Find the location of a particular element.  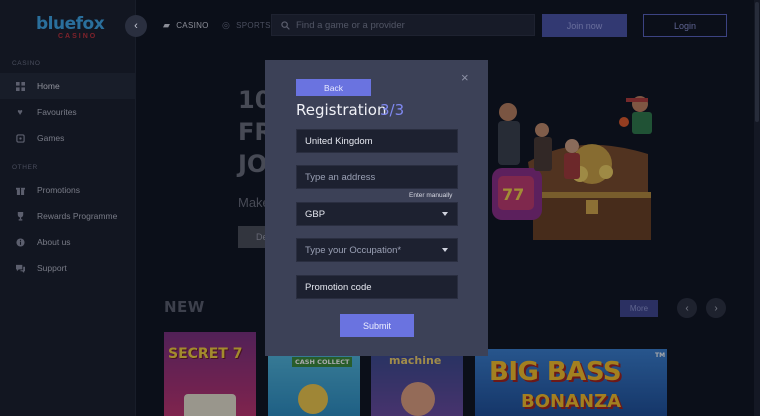

sidebar-collapse-button: ‹ is located at coordinates (136, 26).